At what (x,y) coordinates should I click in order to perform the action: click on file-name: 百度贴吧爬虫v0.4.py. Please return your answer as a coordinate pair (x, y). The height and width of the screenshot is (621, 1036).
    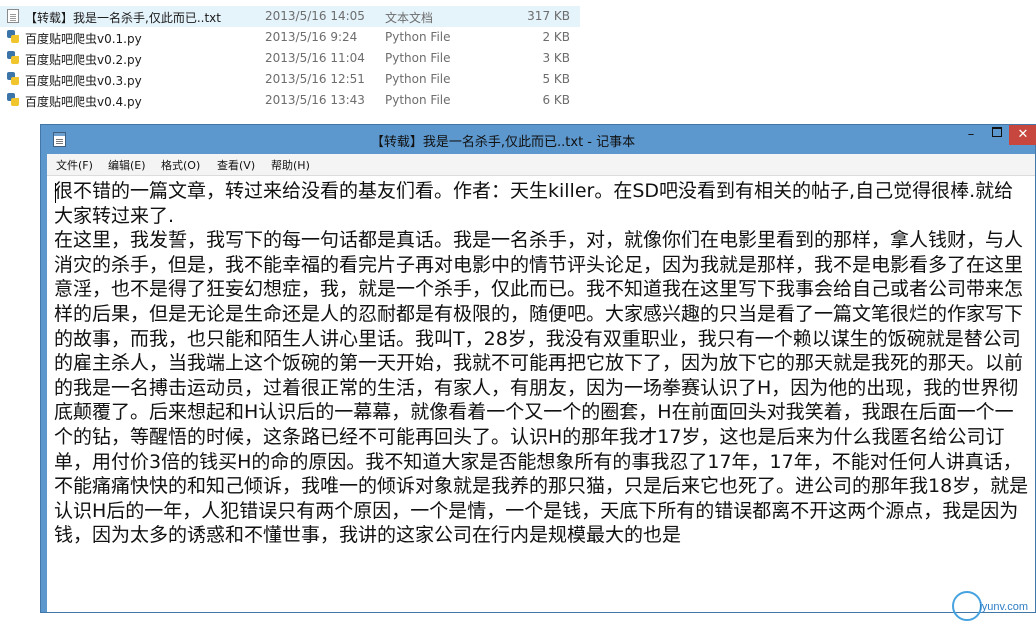
    Looking at the image, I should click on (83, 102).